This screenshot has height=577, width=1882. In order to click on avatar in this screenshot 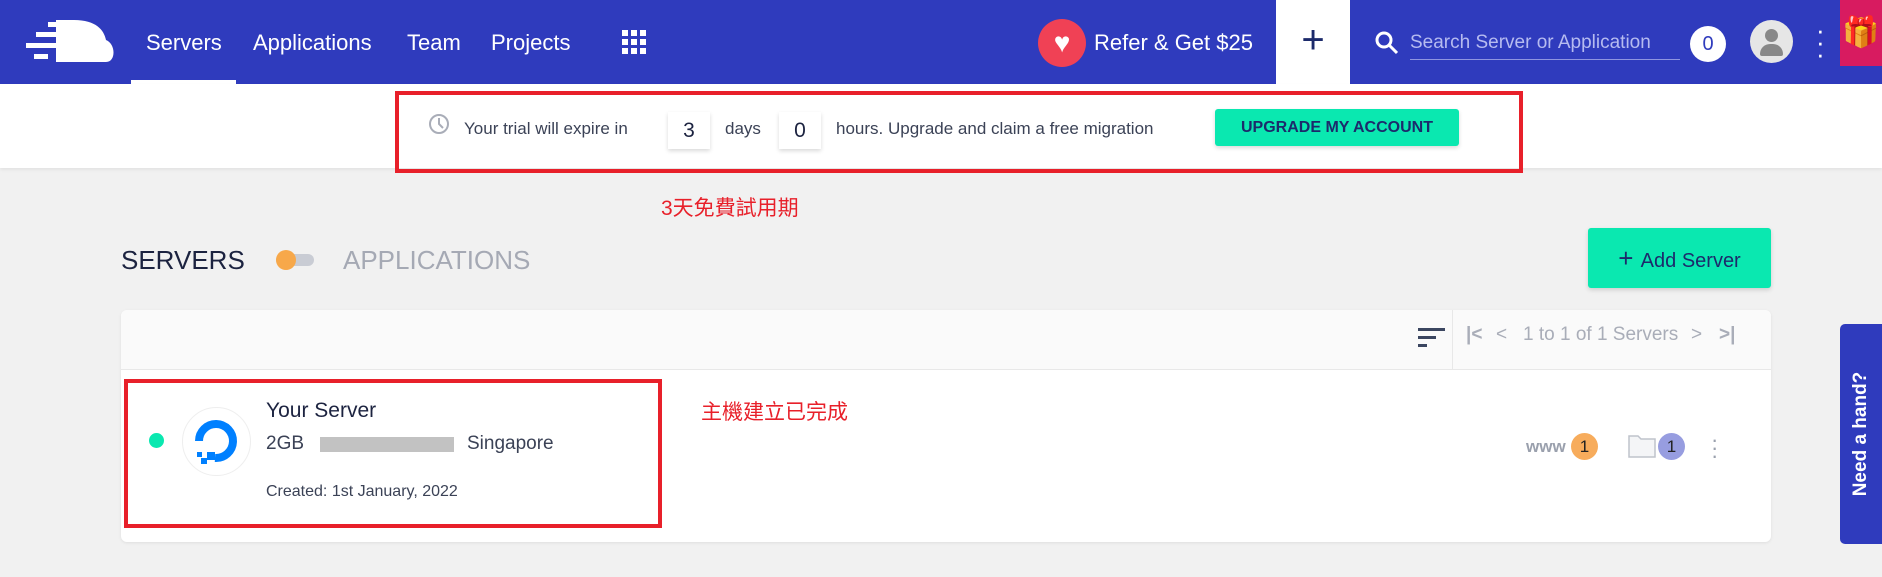, I will do `click(1771, 41)`.